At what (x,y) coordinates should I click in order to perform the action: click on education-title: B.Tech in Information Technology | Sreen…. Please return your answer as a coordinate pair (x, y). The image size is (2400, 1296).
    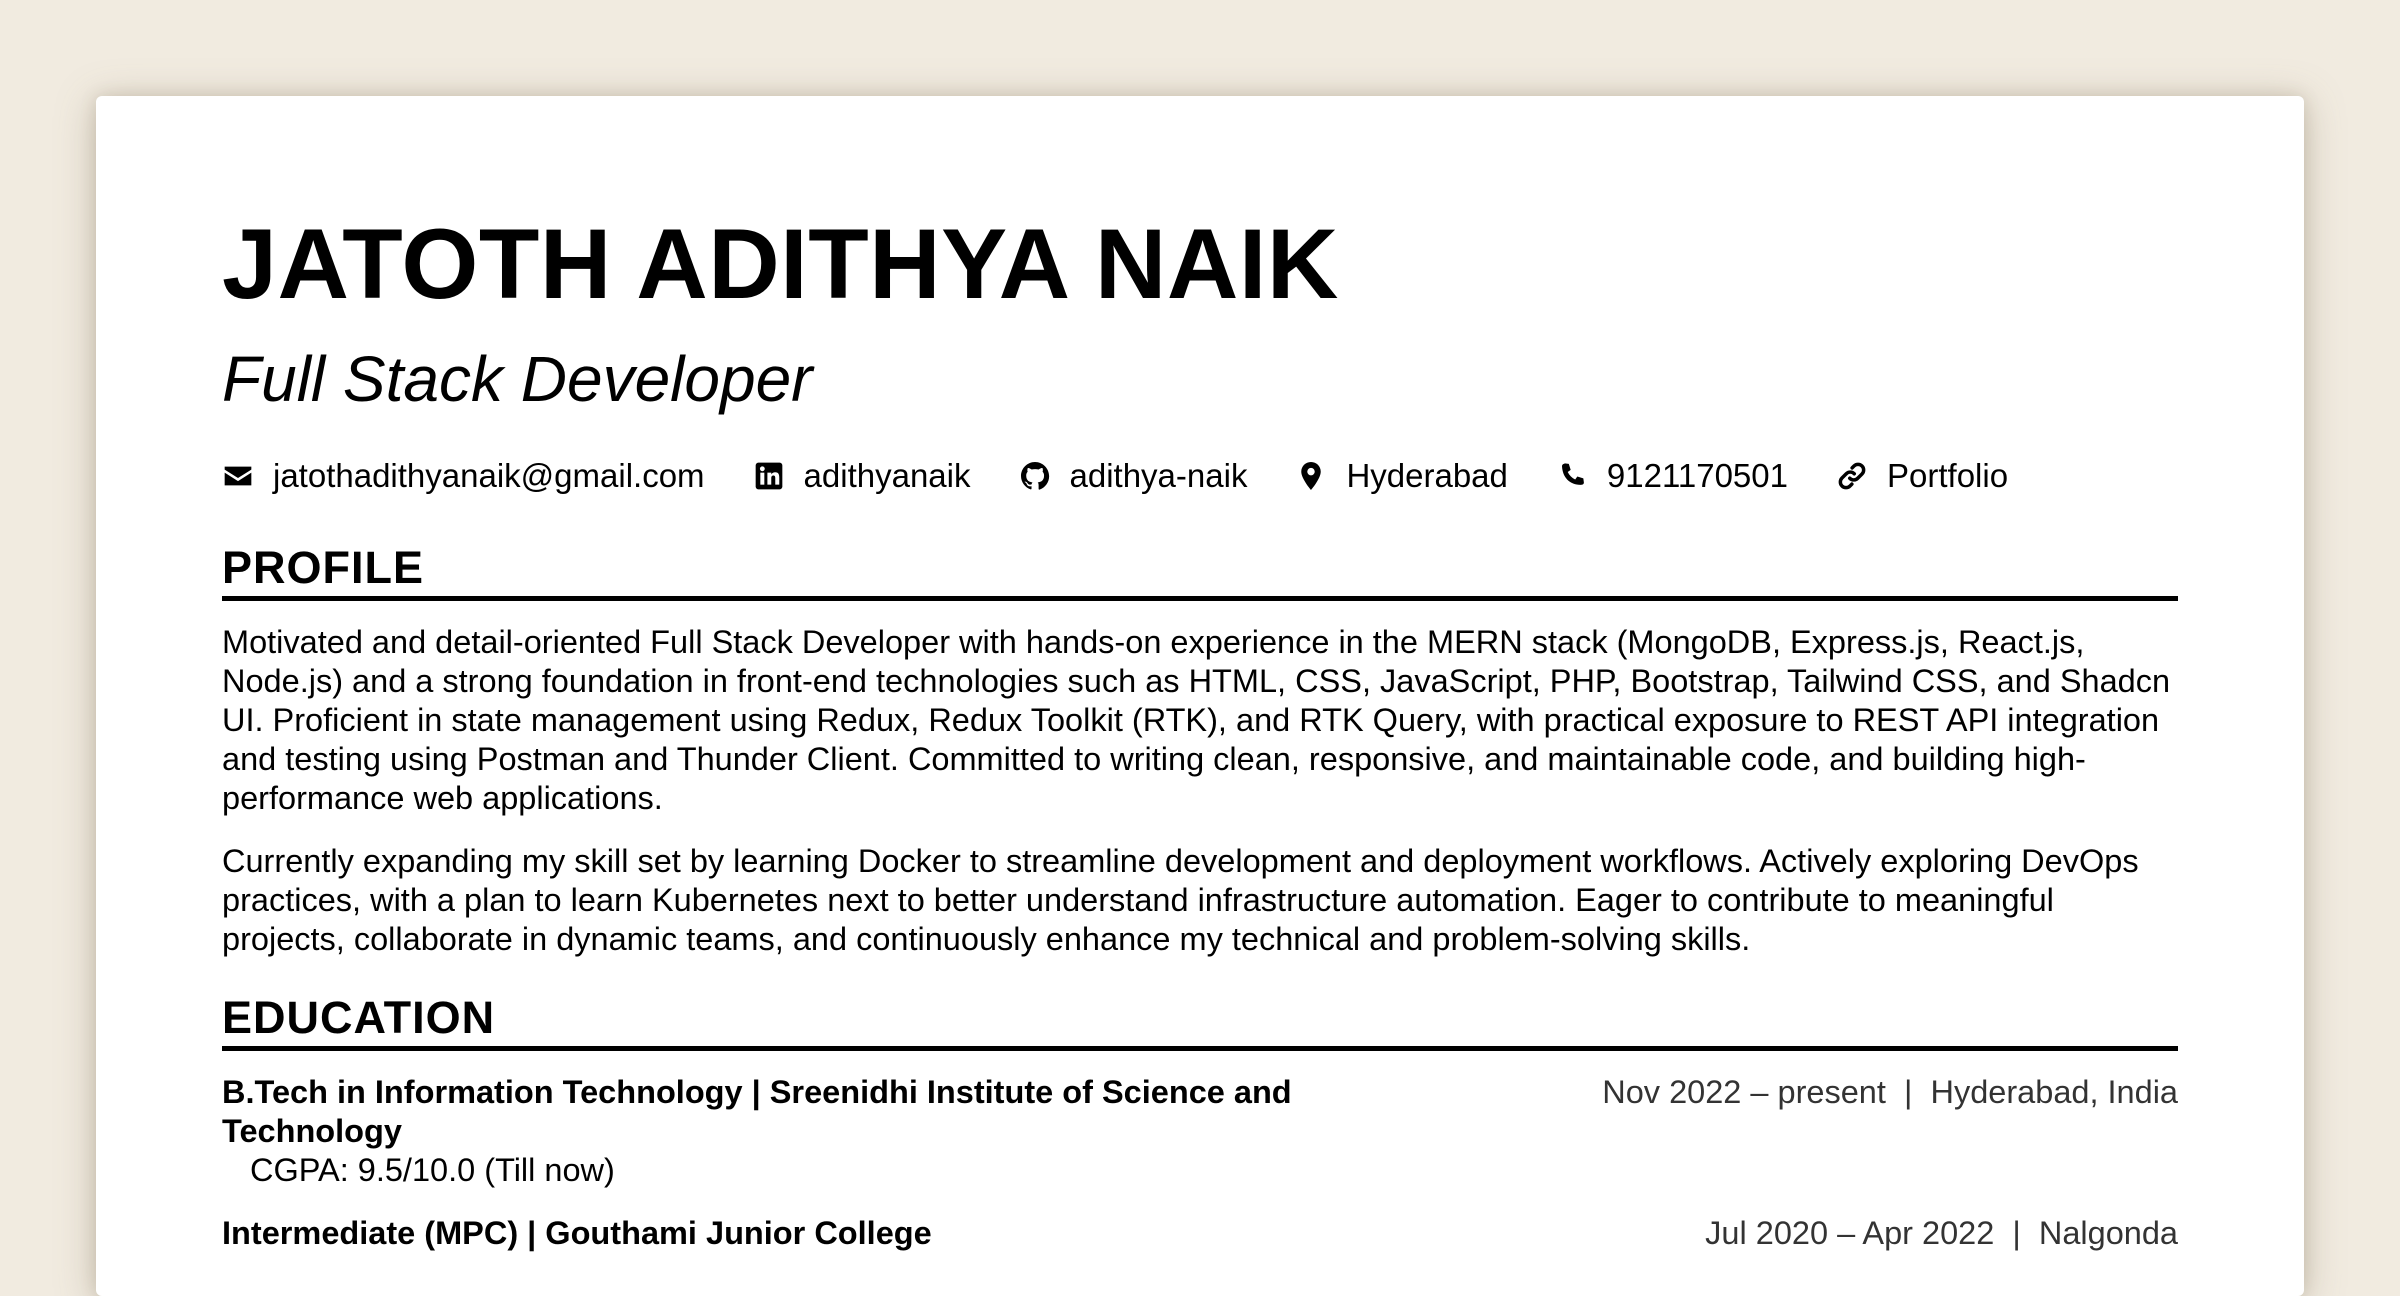
    Looking at the image, I should click on (757, 1111).